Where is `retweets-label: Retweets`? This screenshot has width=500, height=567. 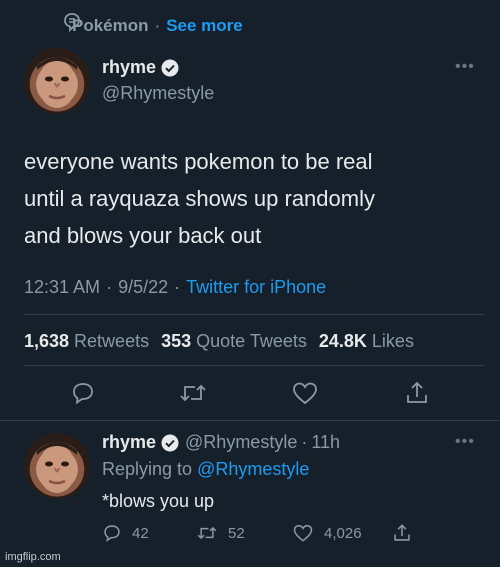 retweets-label: Retweets is located at coordinates (111, 341).